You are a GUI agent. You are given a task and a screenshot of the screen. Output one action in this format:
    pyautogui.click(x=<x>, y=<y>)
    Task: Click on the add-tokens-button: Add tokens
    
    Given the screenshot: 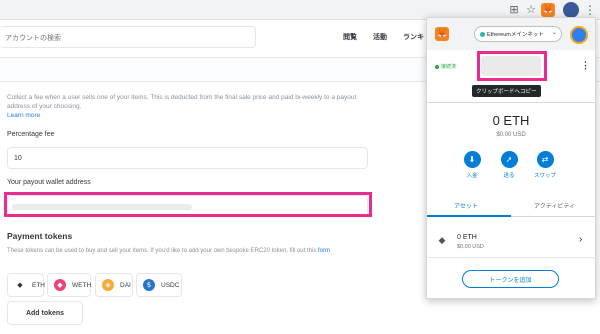 What is the action you would take?
    pyautogui.click(x=45, y=313)
    